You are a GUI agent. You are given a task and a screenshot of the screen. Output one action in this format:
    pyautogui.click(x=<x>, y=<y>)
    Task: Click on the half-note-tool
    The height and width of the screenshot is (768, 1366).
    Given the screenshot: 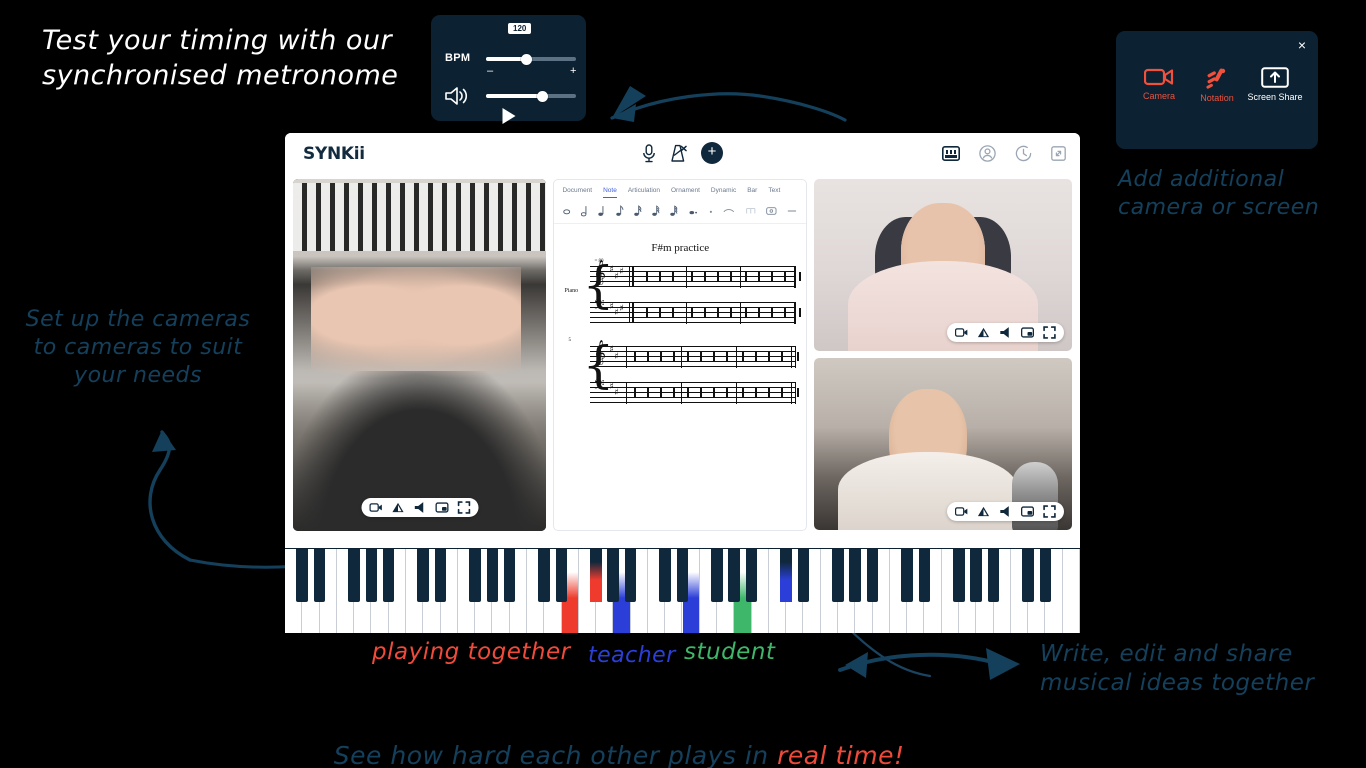 What is the action you would take?
    pyautogui.click(x=584, y=211)
    